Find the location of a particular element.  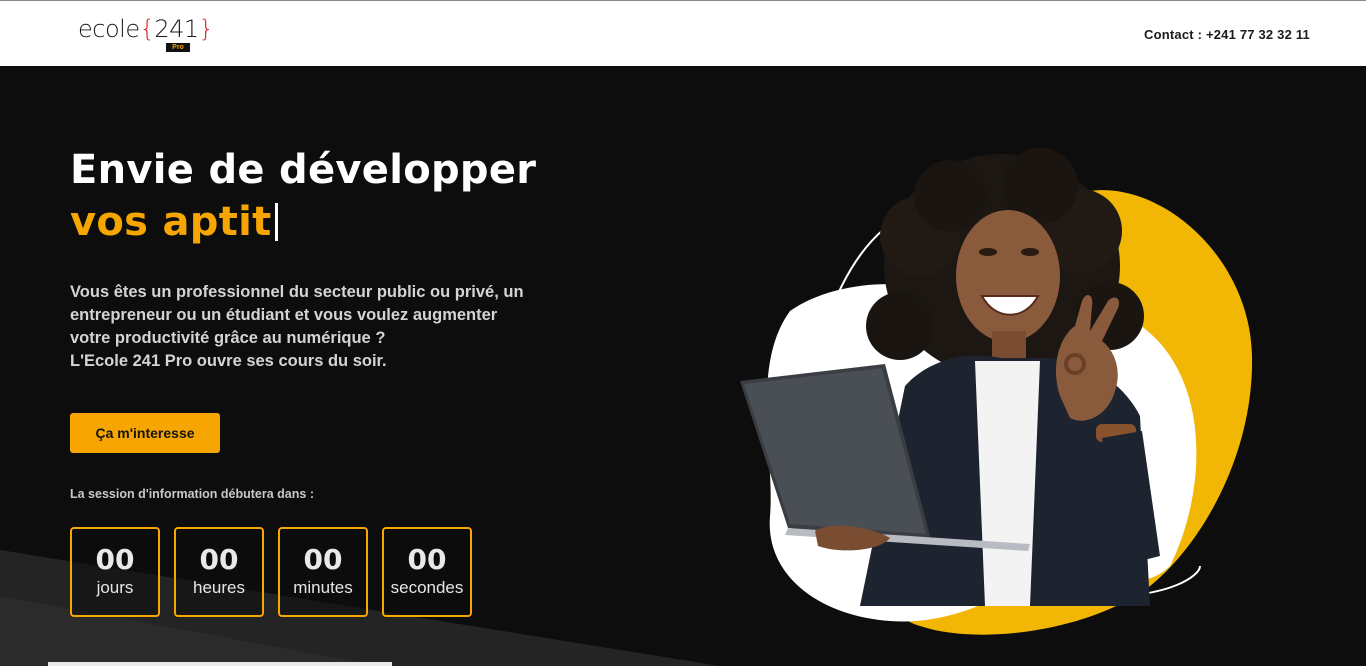

logo-pro-badge: Pro is located at coordinates (178, 47).